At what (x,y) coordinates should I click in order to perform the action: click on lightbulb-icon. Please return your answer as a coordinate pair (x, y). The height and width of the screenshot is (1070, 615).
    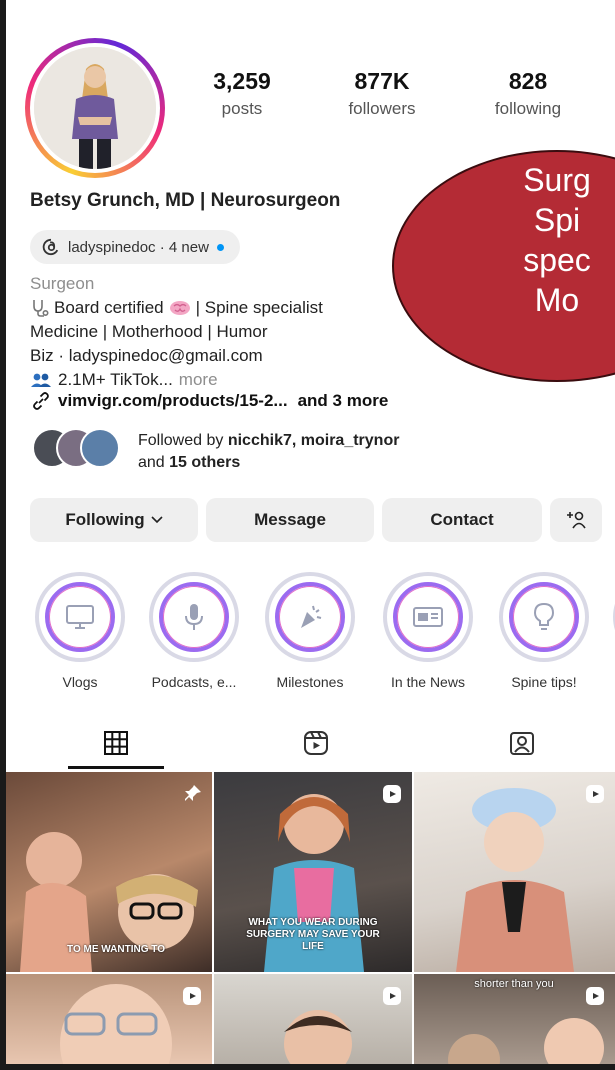
    Looking at the image, I should click on (544, 616).